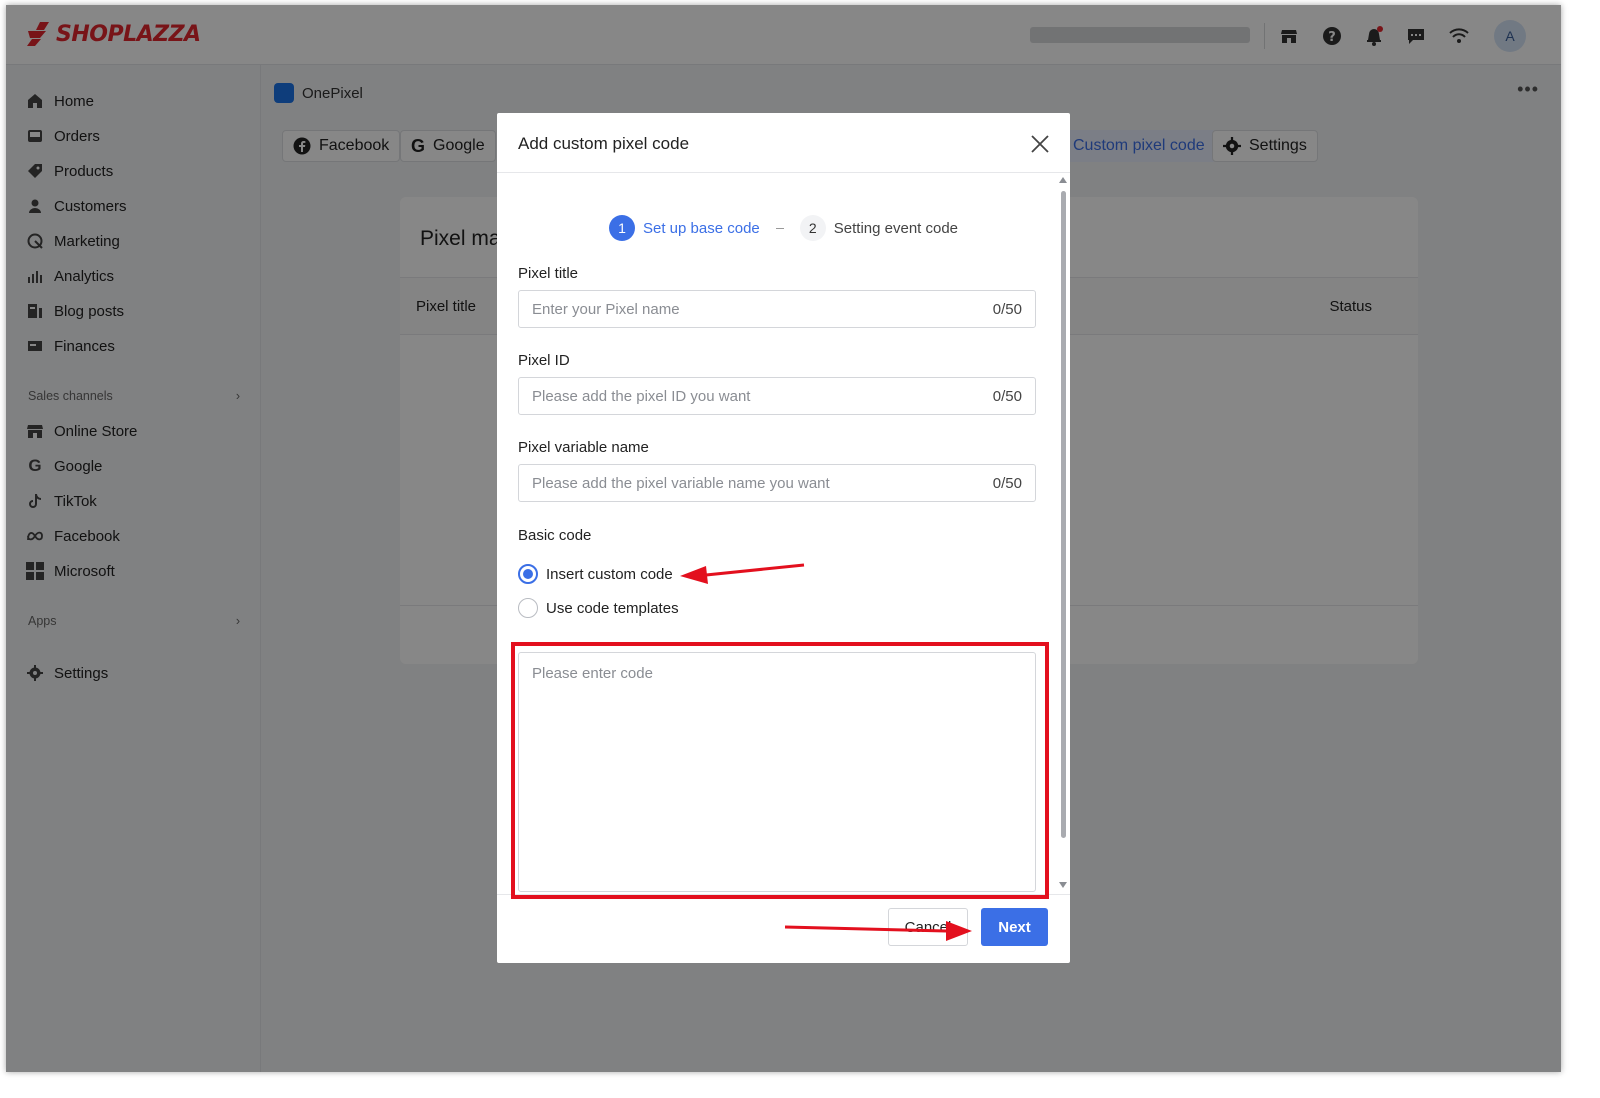  What do you see at coordinates (701, 228) in the screenshot?
I see `step-1-label: Set up base code` at bounding box center [701, 228].